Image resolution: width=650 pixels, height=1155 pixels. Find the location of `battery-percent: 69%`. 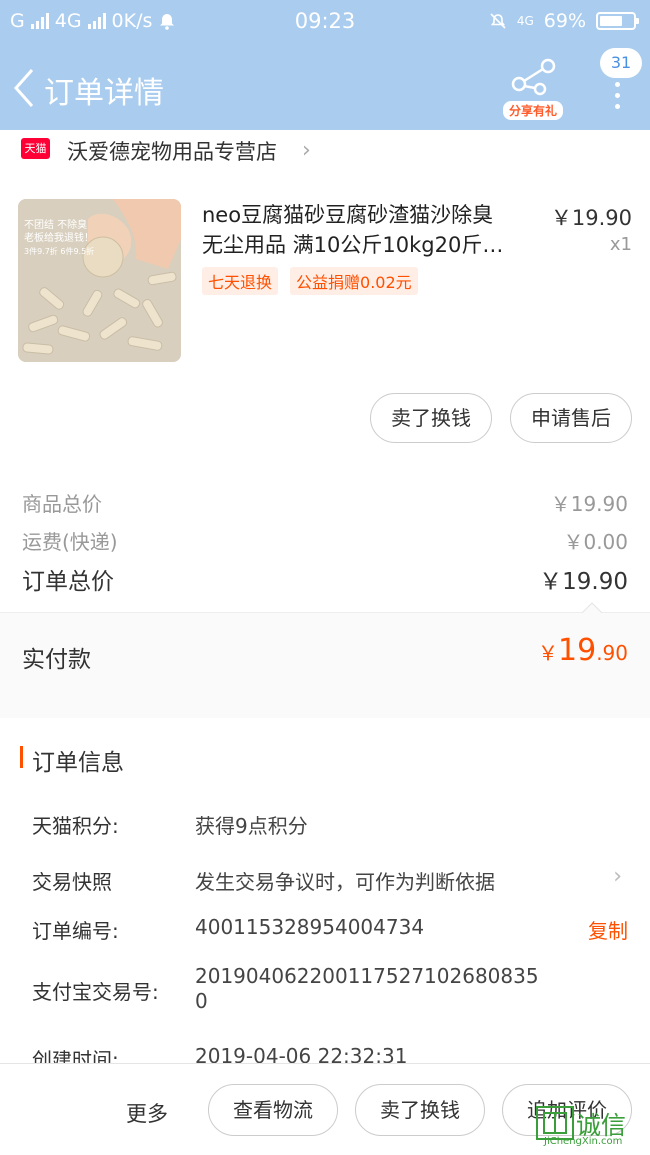

battery-percent: 69% is located at coordinates (564, 21).